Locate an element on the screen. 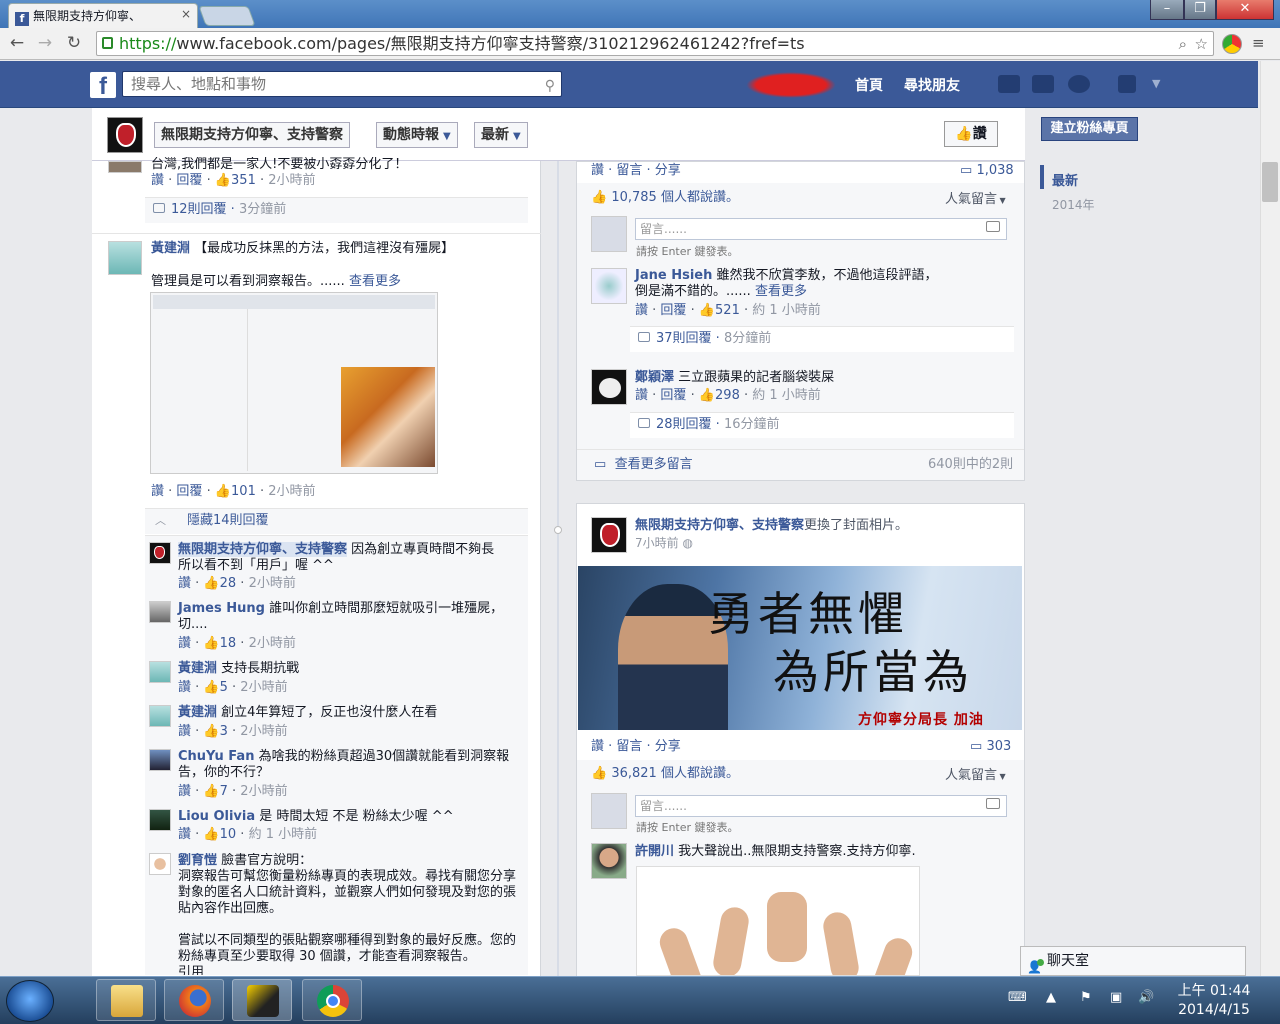 This screenshot has width=1280, height=1024. back-icon: ← is located at coordinates (17, 43).